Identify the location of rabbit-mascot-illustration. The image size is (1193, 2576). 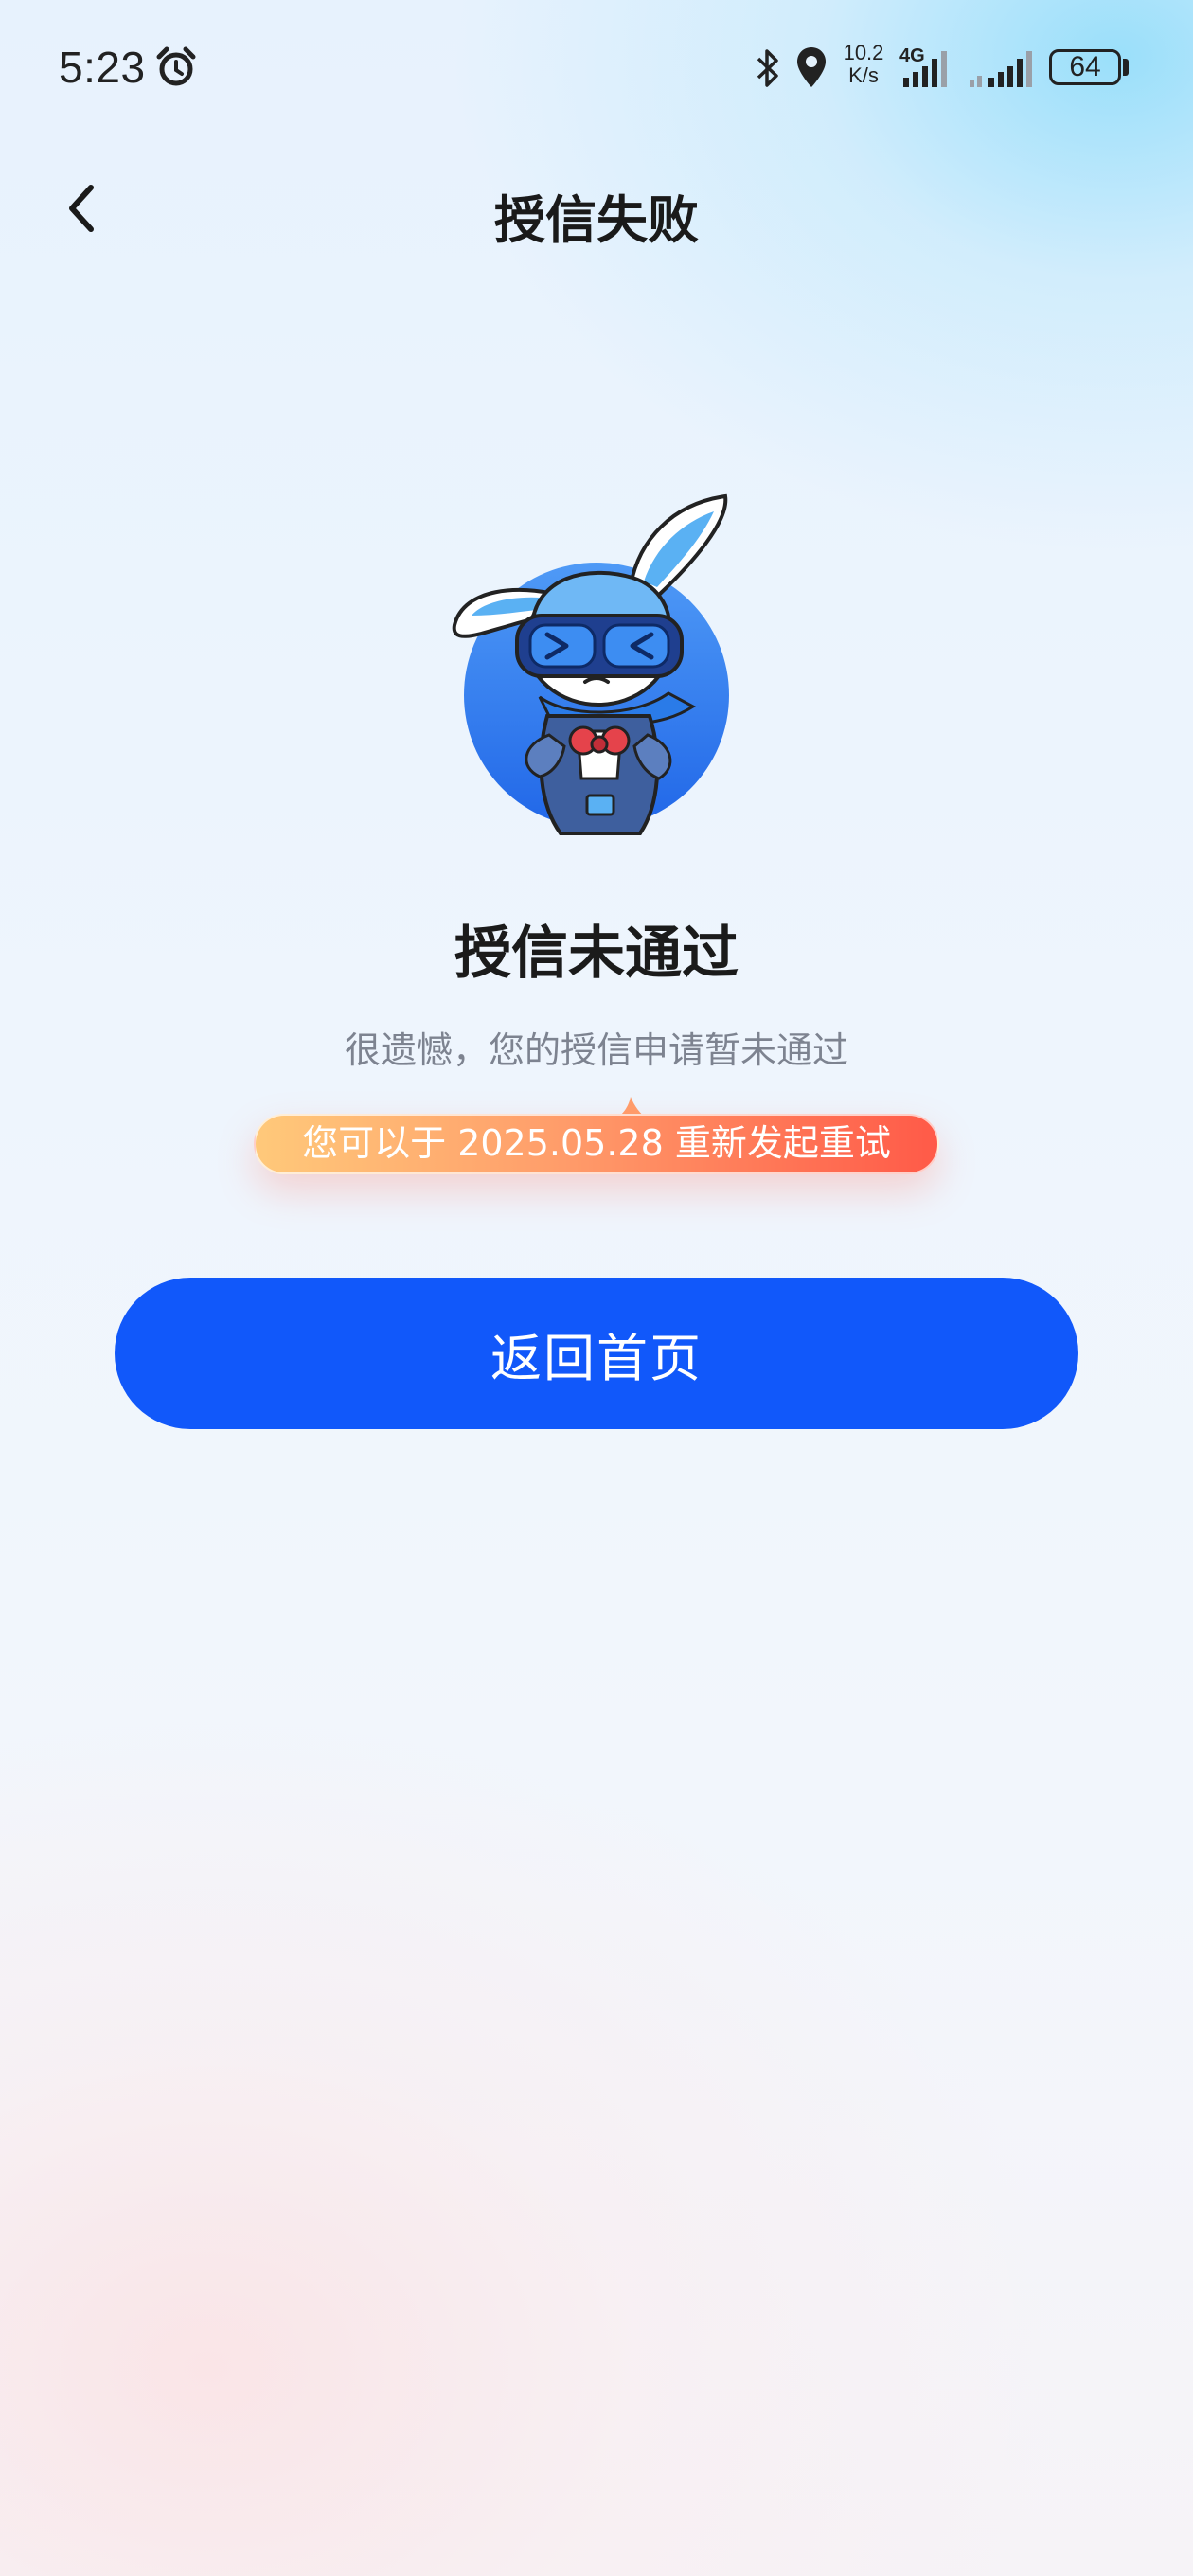
(590, 664).